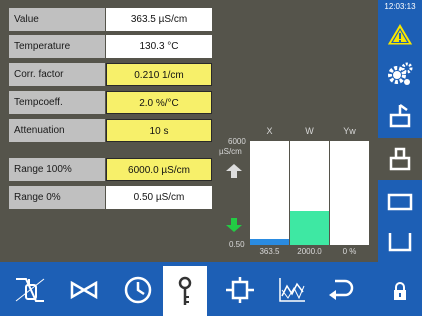 The height and width of the screenshot is (316, 422). Describe the element at coordinates (269, 242) in the screenshot. I see `bar-x` at that location.